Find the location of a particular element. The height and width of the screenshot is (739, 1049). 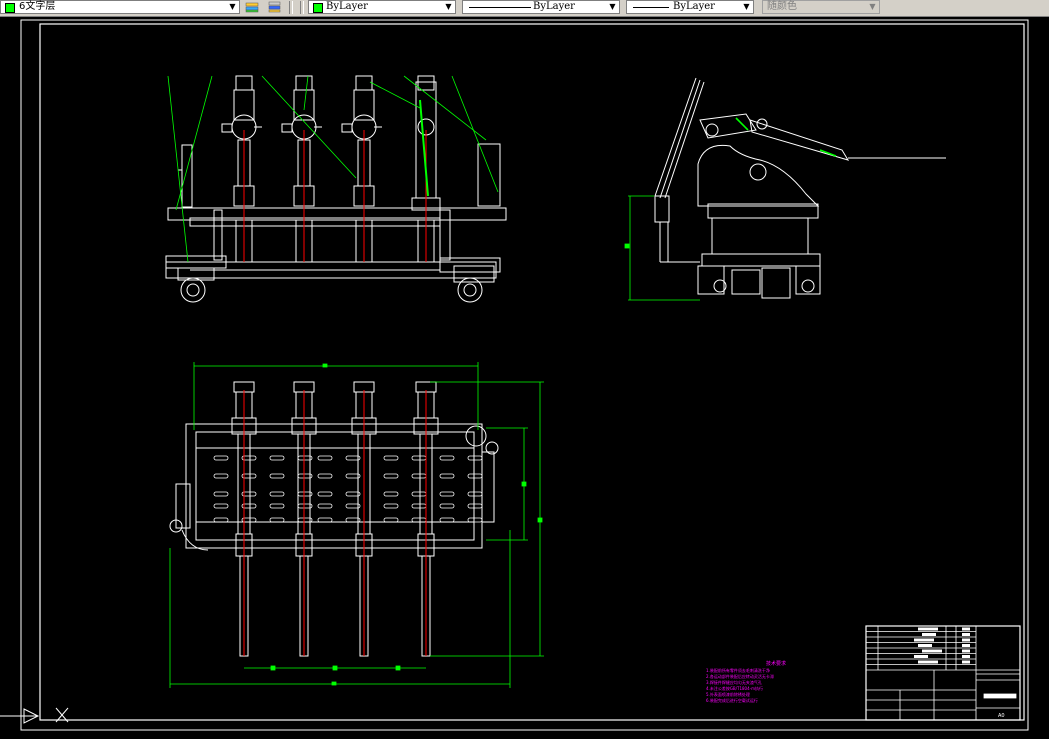

sheet-size-label: A0 is located at coordinates (1001, 716).